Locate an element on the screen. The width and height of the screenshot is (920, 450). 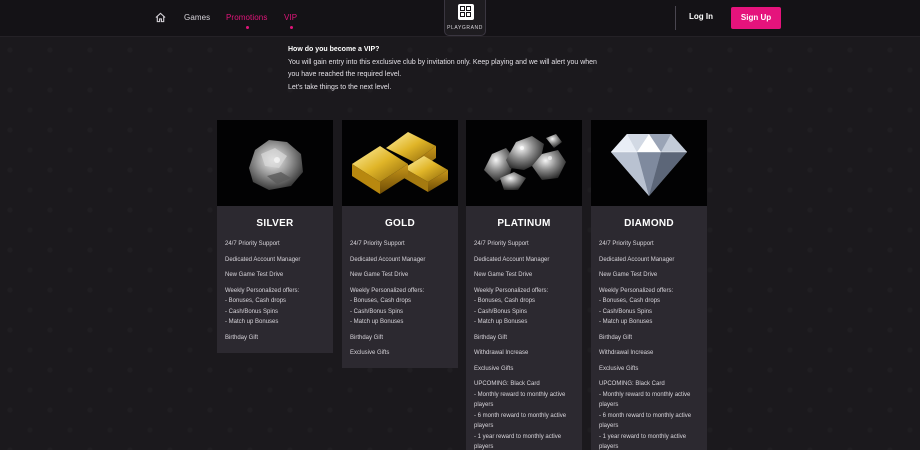
nav-link-vip: VIP is located at coordinates (291, 21).